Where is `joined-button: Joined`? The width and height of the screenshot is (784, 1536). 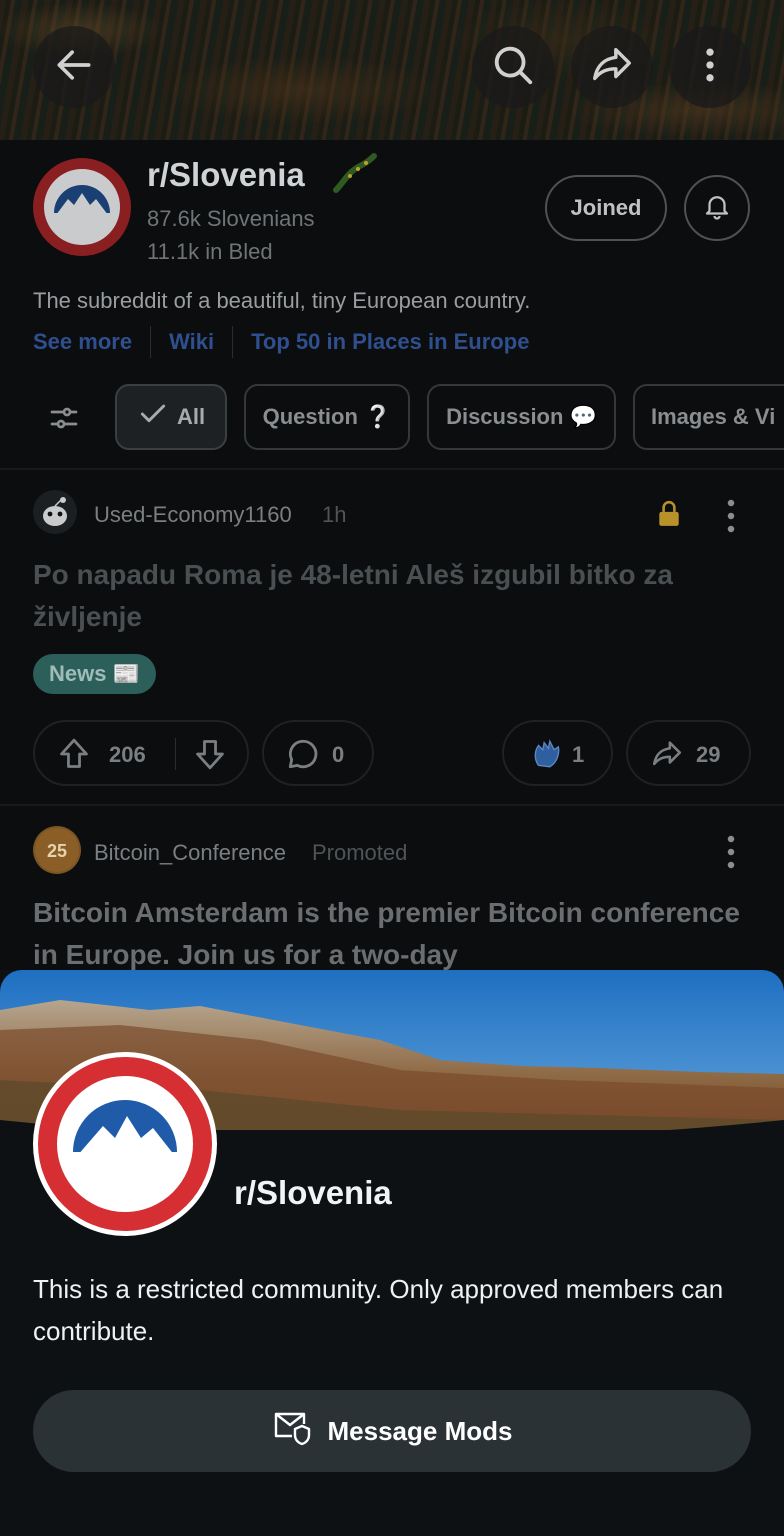 joined-button: Joined is located at coordinates (606, 208).